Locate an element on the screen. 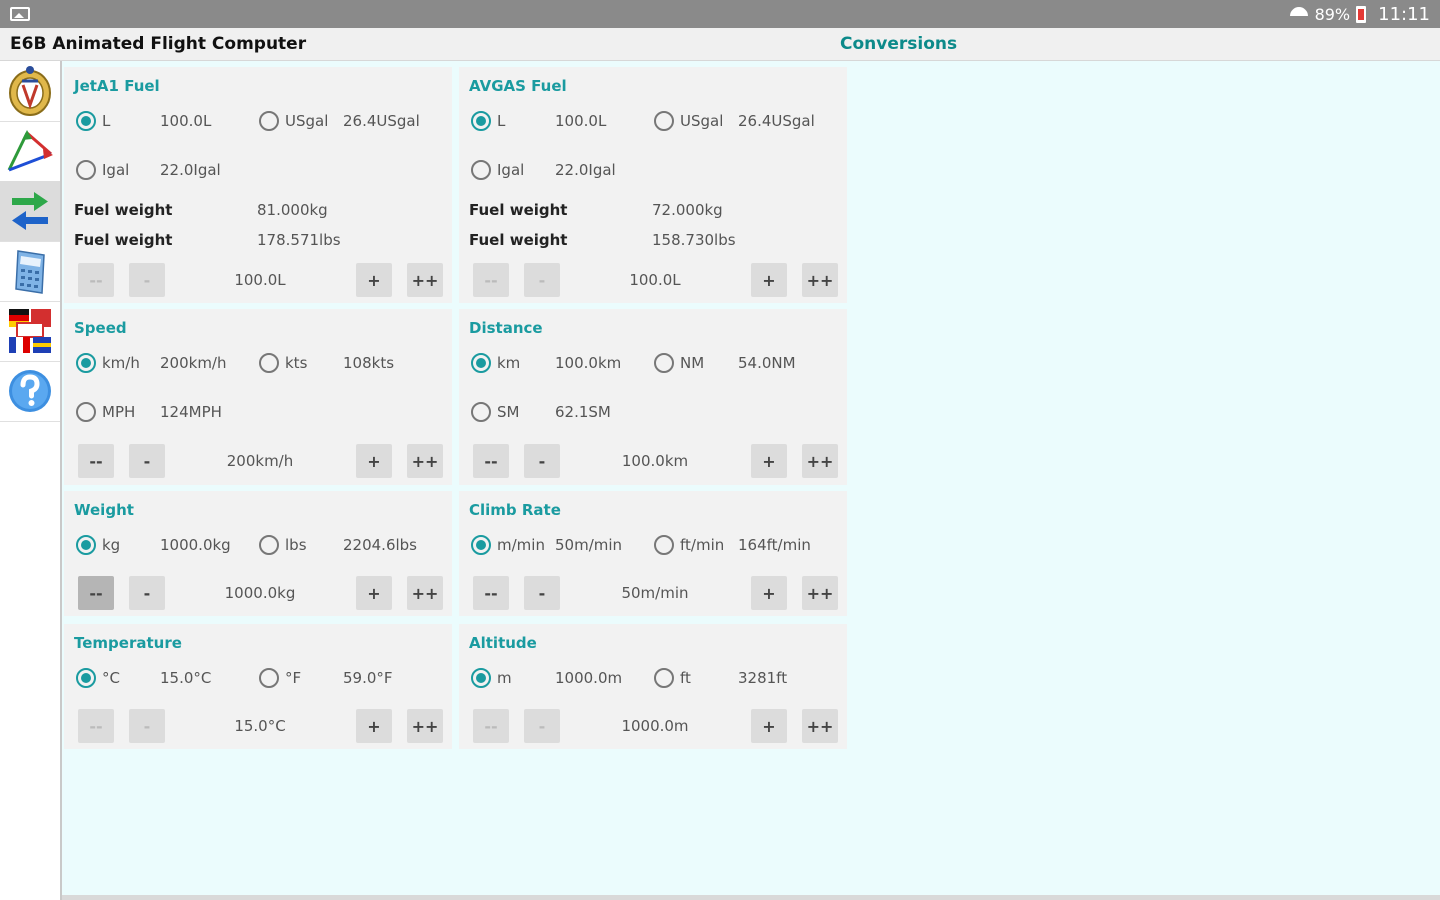 The height and width of the screenshot is (900, 1440). sm-value: 62.1SM is located at coordinates (583, 412).